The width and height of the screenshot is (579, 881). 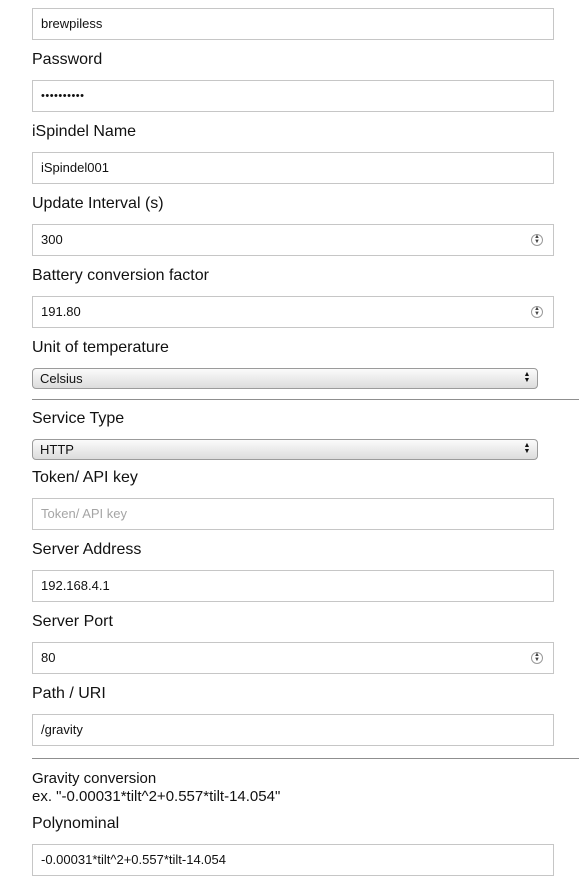 What do you see at coordinates (293, 24) in the screenshot?
I see `ssid-input: brewpiless` at bounding box center [293, 24].